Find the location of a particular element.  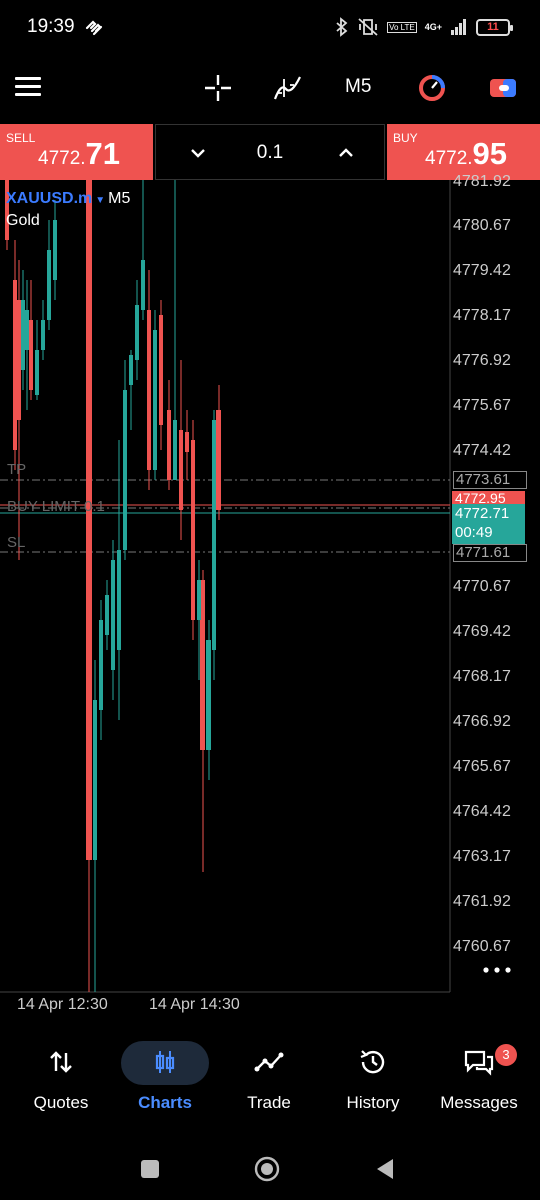

circle-icon is located at coordinates (267, 1169).